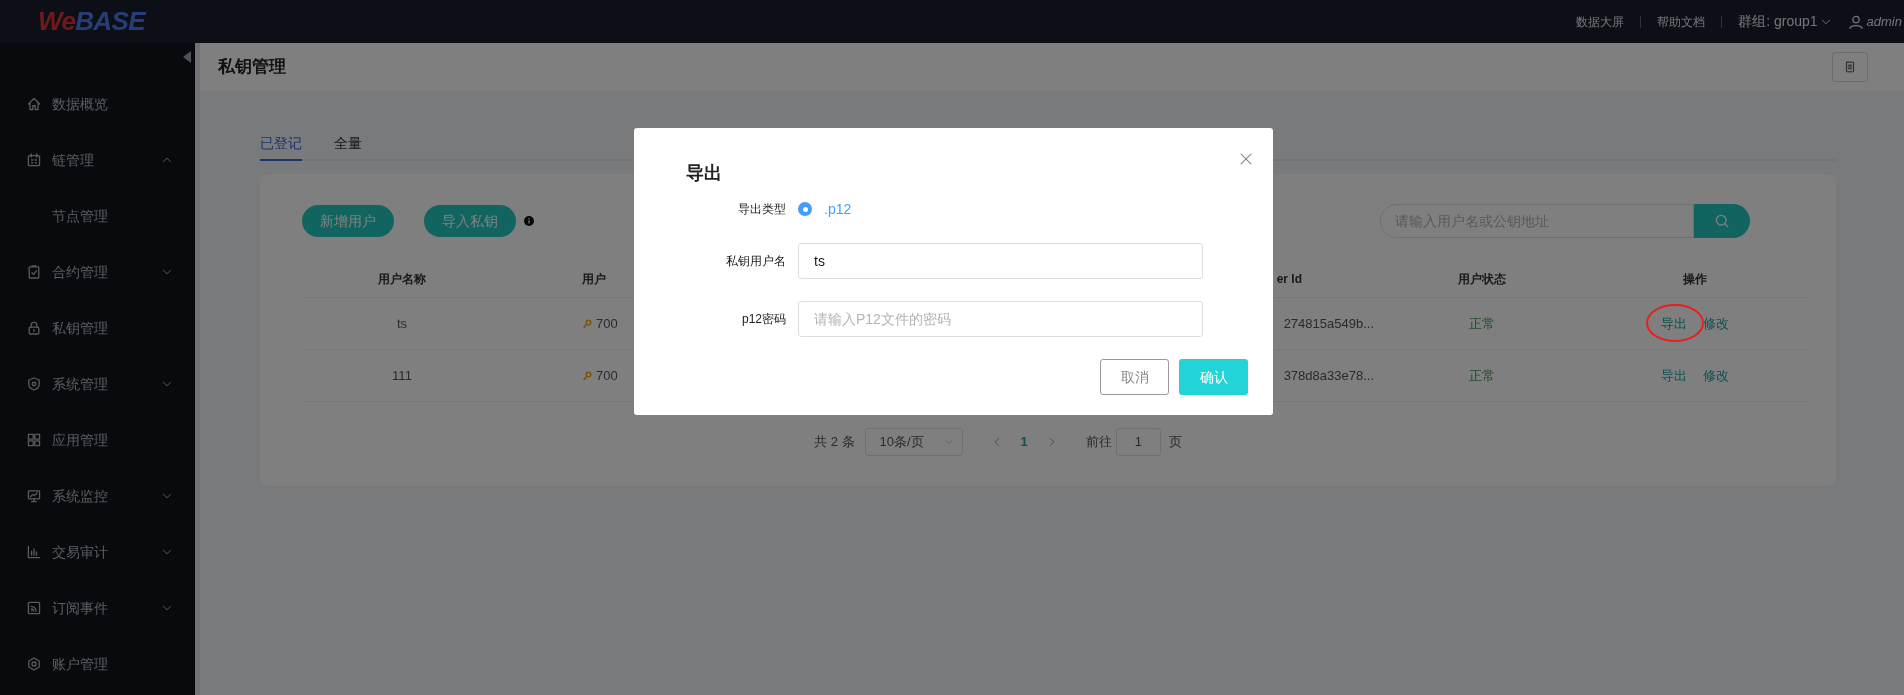  What do you see at coordinates (470, 221) in the screenshot?
I see `toolbar-button: 导入私钥` at bounding box center [470, 221].